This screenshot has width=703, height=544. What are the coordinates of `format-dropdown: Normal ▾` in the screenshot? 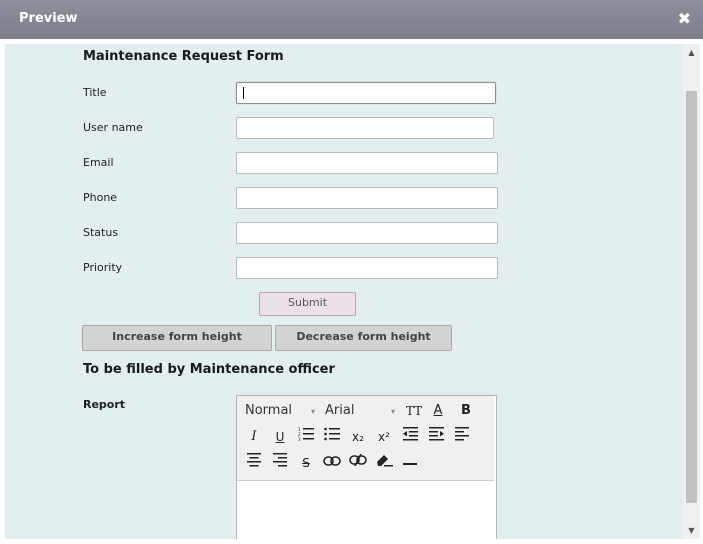 It's located at (282, 410).